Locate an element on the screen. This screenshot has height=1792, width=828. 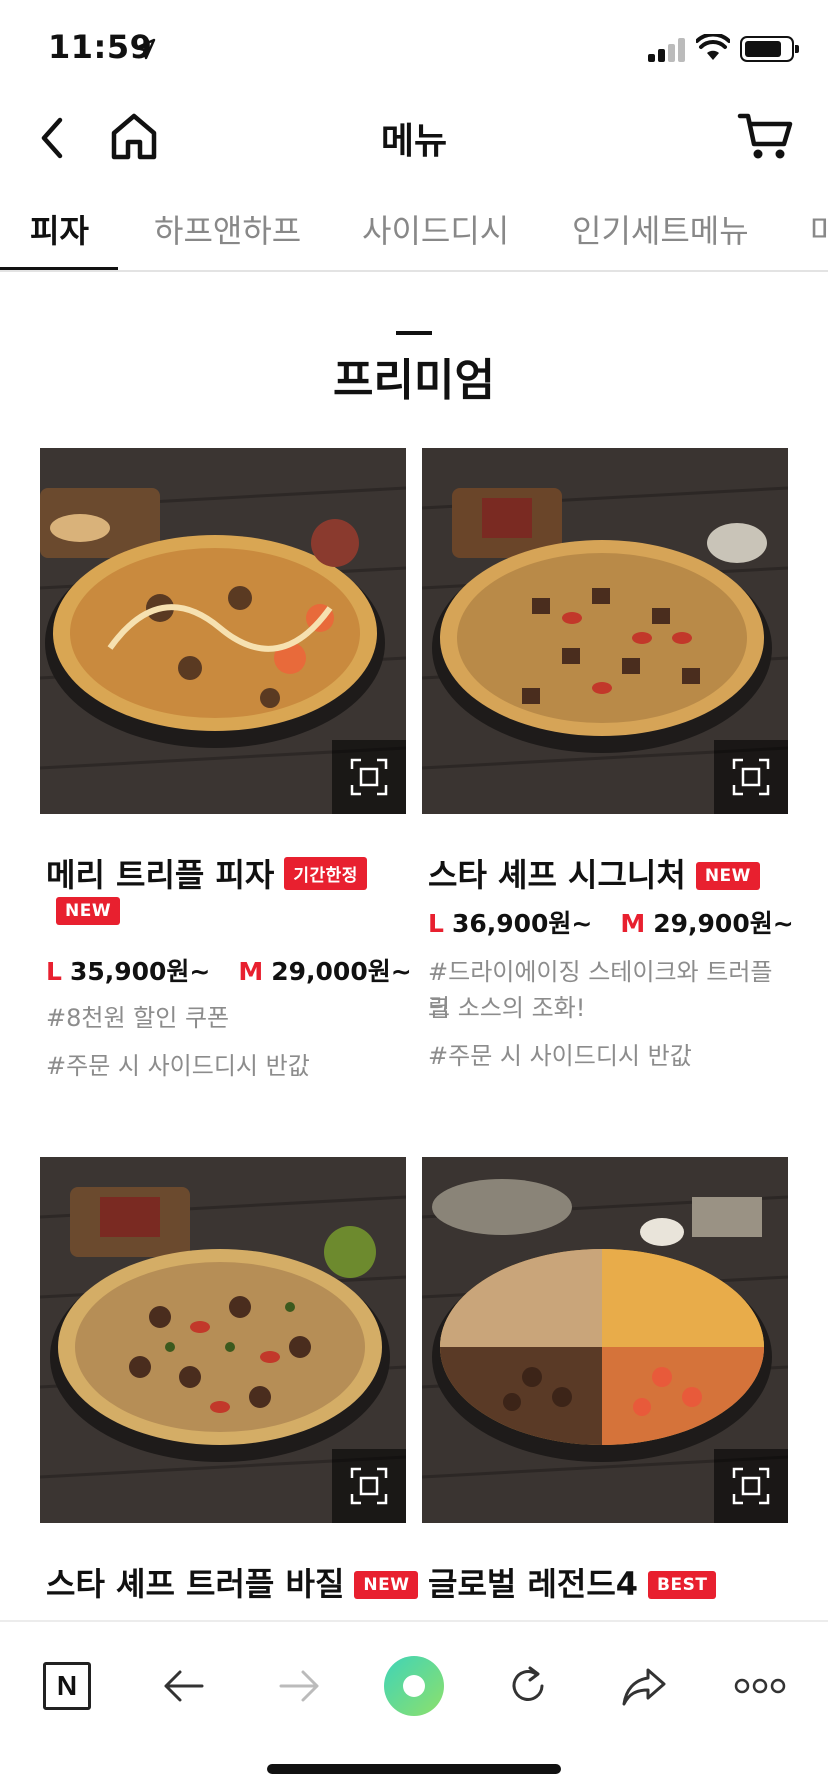
browser-forward-button is located at coordinates (299, 1686).